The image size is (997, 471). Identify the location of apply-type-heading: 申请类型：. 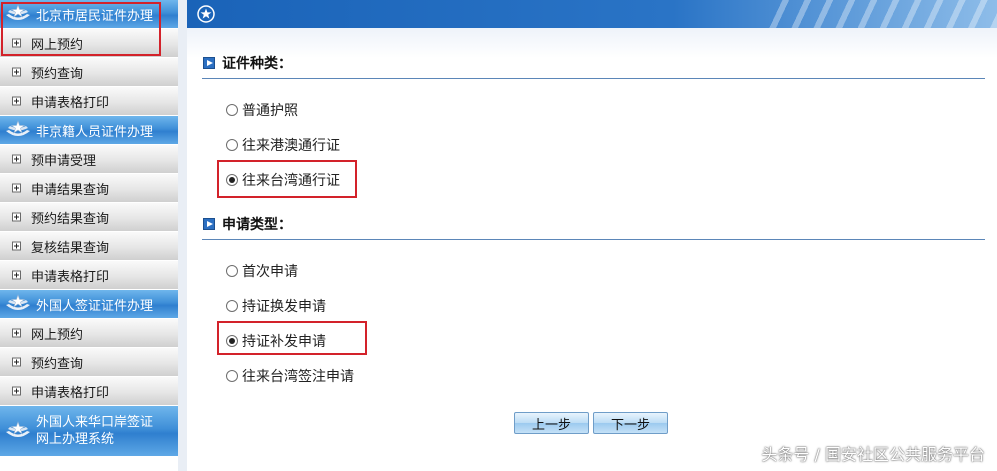
(247, 224).